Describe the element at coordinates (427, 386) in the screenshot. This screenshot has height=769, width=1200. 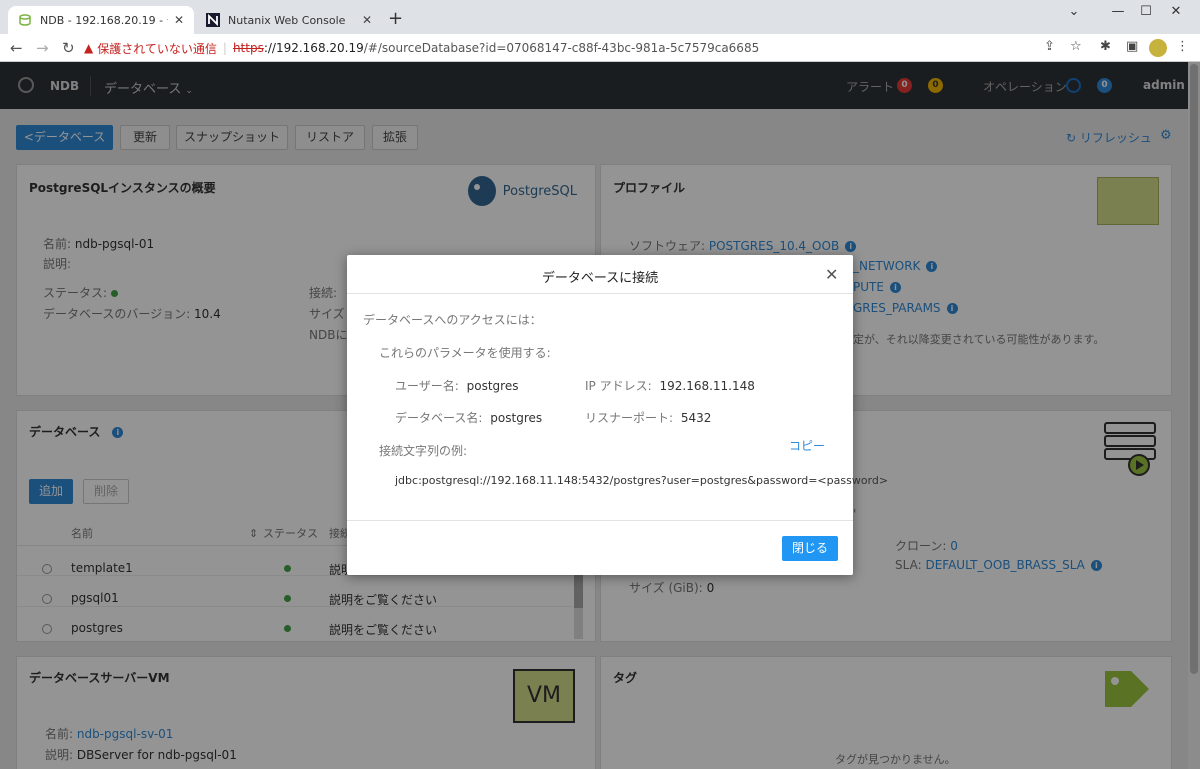
I see `username-label: ユーザー名:` at that location.